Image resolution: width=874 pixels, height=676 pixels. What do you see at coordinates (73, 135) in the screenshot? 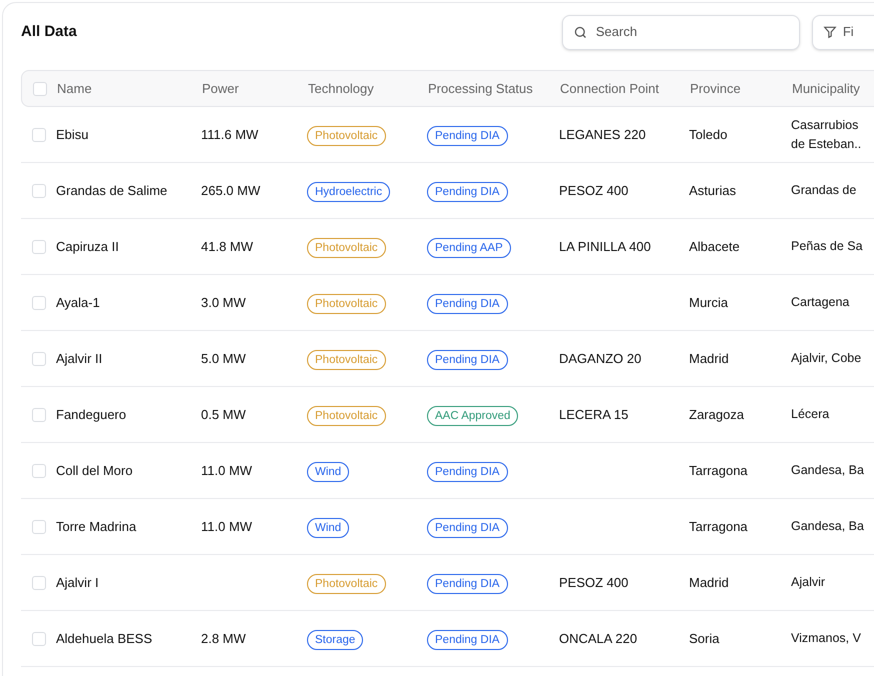
I see `table-cell-text: Ebisu` at bounding box center [73, 135].